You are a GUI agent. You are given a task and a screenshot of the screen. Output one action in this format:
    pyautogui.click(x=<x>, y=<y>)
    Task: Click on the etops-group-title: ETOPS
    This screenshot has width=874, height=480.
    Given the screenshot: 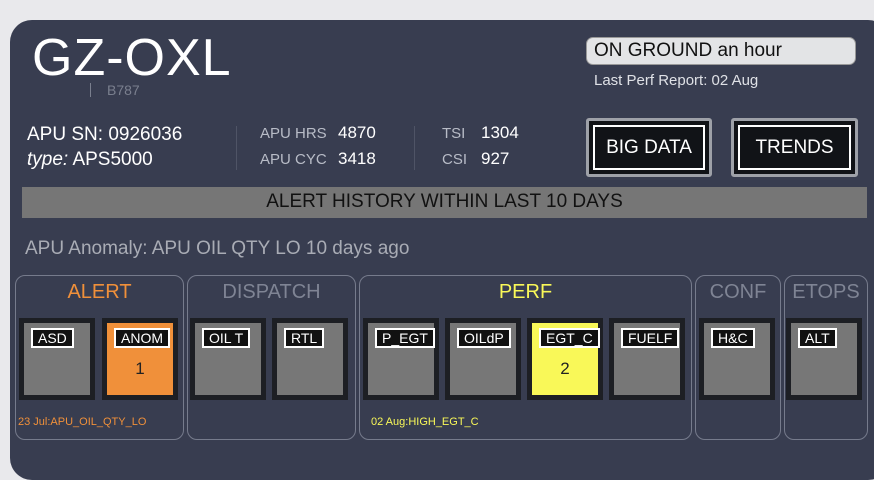 What is the action you would take?
    pyautogui.click(x=826, y=292)
    